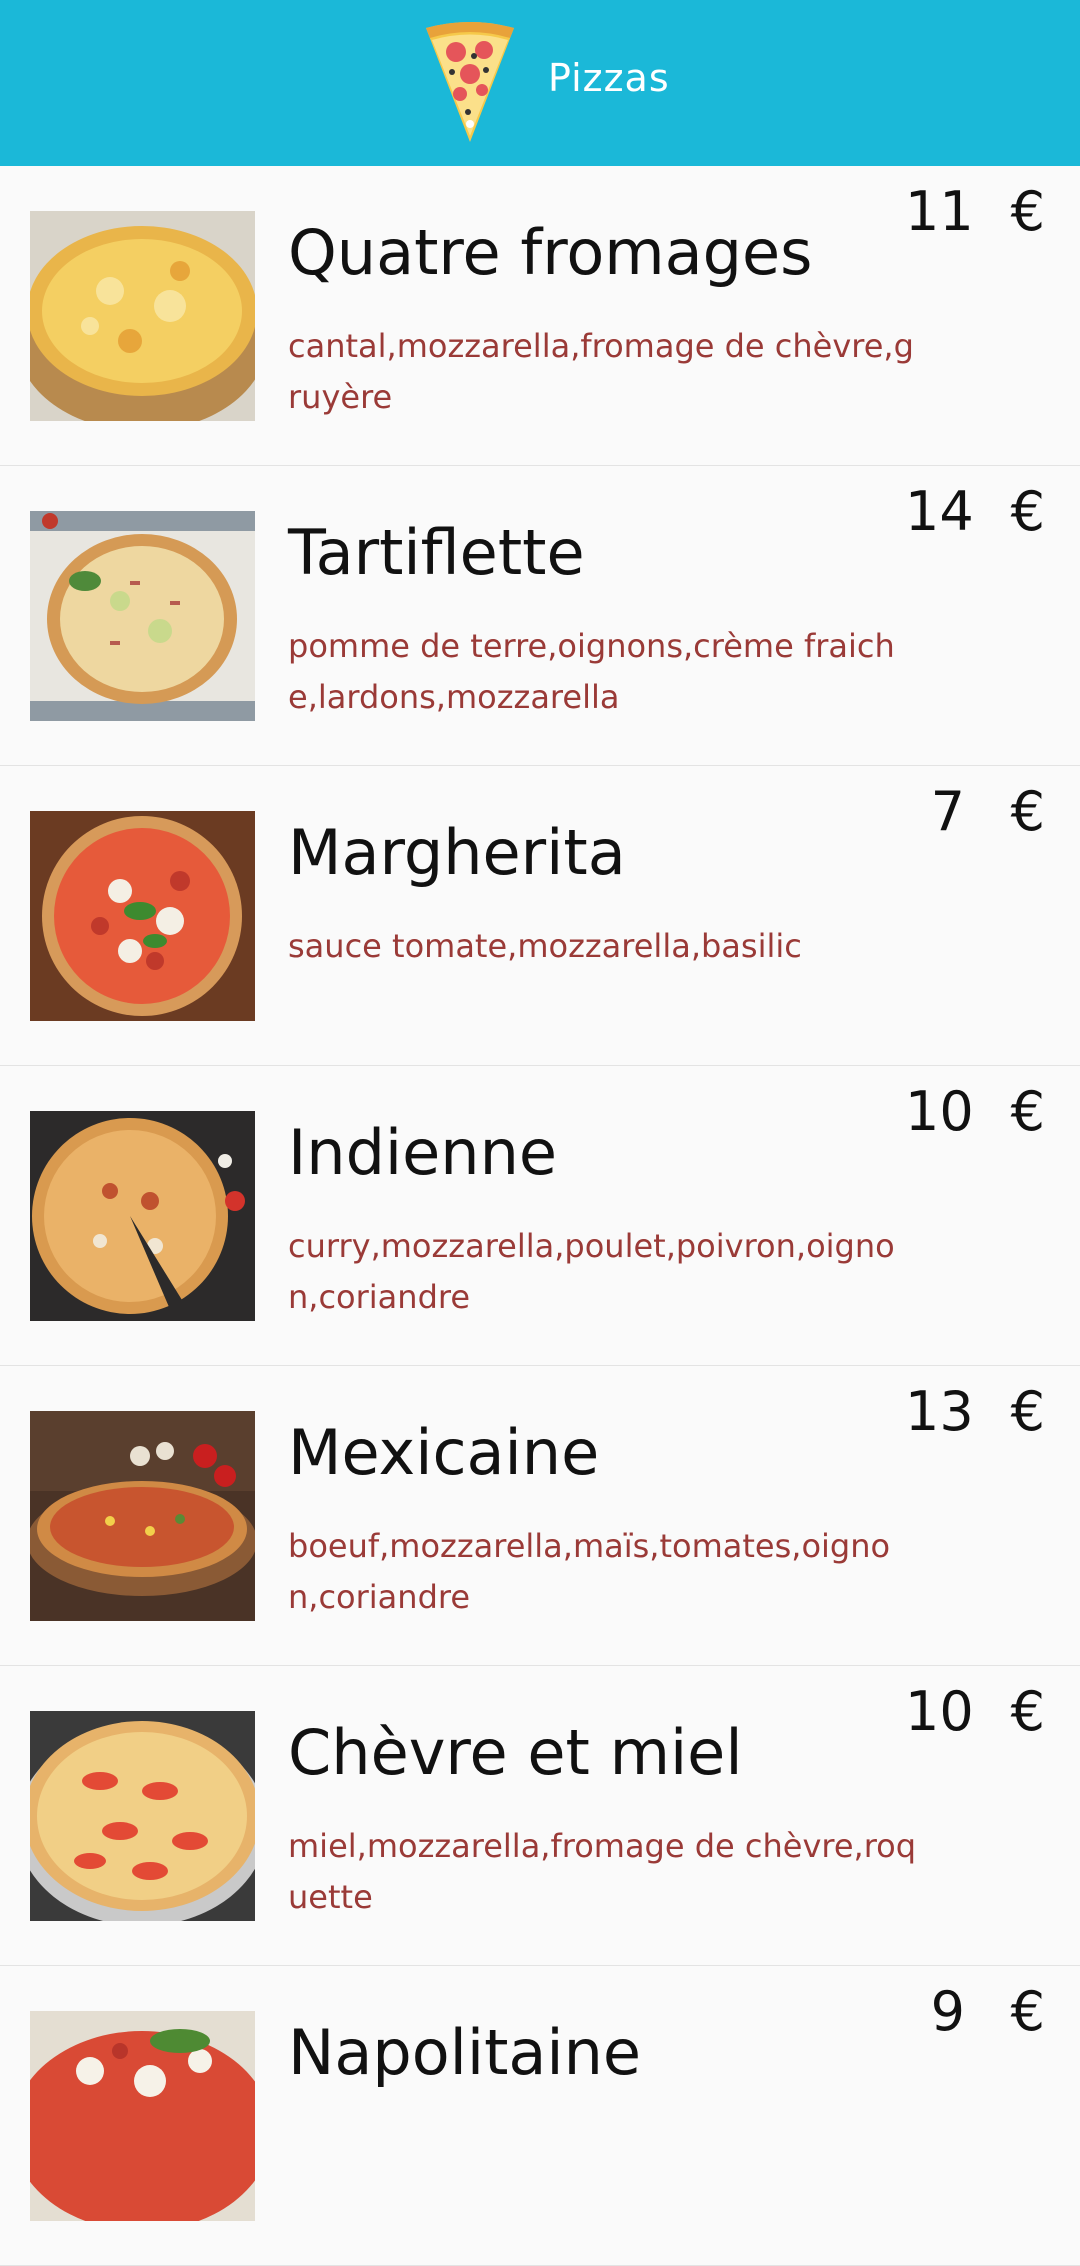 This screenshot has height=2266, width=1080. What do you see at coordinates (515, 1752) in the screenshot?
I see `pizza-name: Chèvre et miel` at bounding box center [515, 1752].